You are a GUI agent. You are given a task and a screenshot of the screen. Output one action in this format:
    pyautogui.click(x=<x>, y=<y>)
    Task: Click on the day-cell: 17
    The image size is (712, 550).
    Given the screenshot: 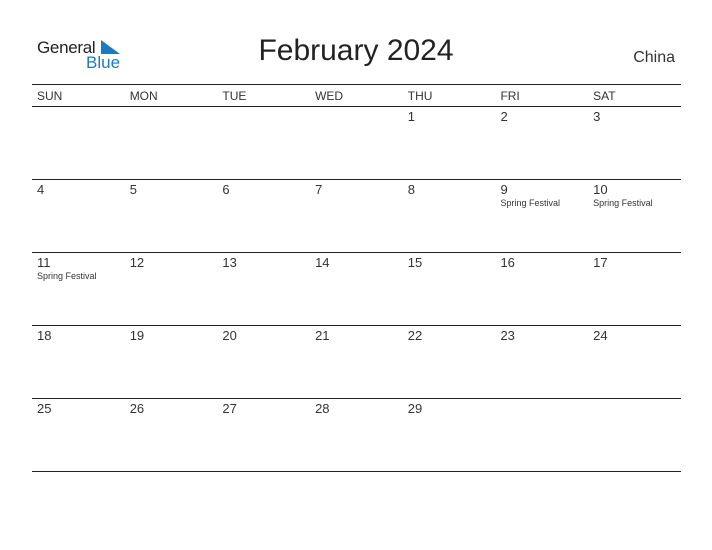 What is the action you would take?
    pyautogui.click(x=634, y=289)
    